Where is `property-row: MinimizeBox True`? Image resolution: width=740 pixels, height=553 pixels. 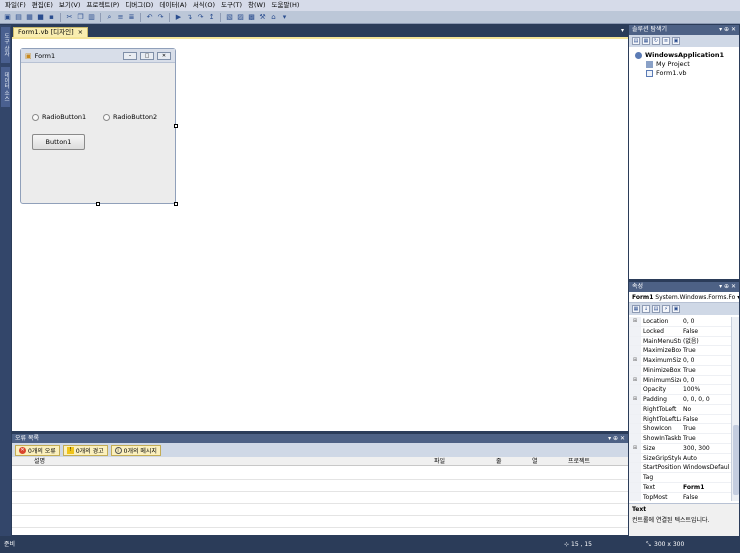 property-row: MinimizeBox True is located at coordinates (684, 370).